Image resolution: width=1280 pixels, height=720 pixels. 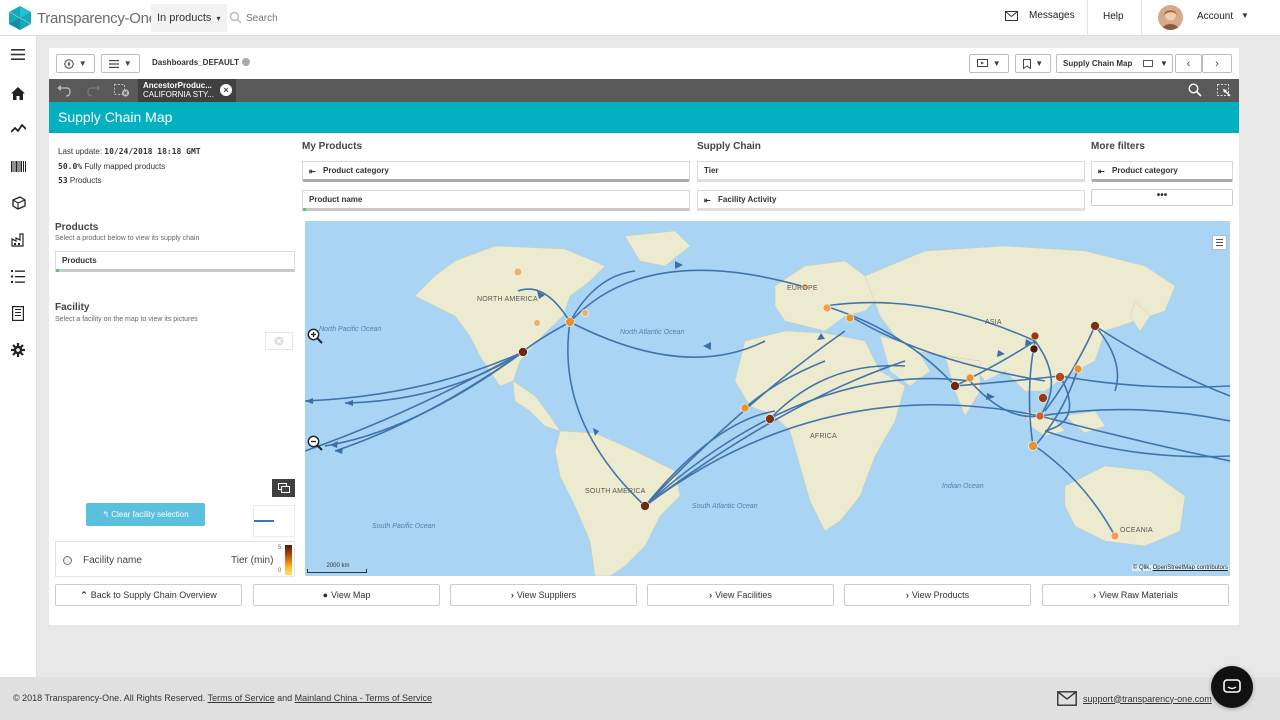 I want to click on close-circle-icon, so click(x=279, y=341).